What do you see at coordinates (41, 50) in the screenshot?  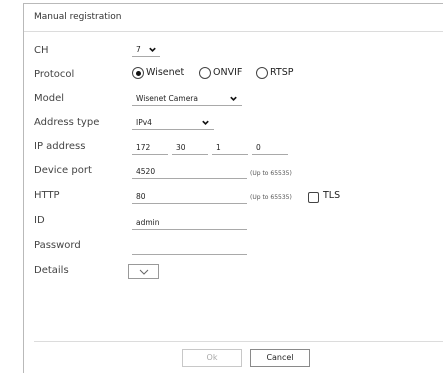 I see `ch-label: CH` at bounding box center [41, 50].